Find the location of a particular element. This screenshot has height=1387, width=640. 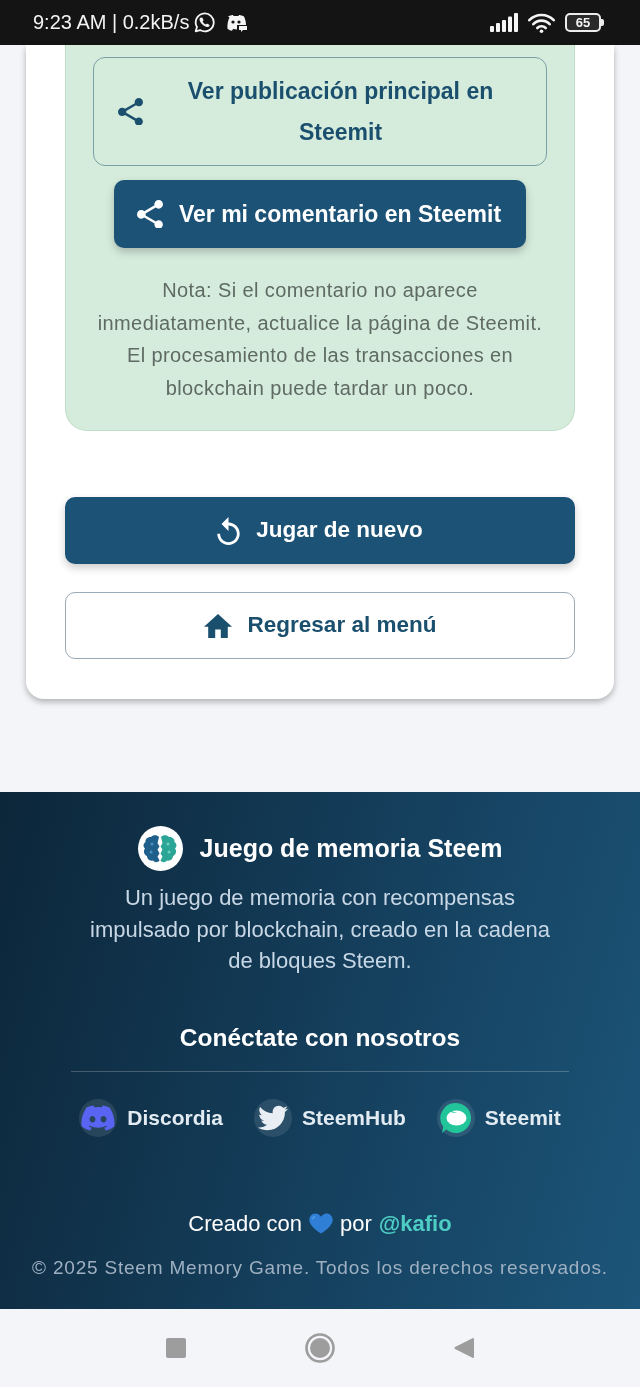

back-icon is located at coordinates (464, 1348).